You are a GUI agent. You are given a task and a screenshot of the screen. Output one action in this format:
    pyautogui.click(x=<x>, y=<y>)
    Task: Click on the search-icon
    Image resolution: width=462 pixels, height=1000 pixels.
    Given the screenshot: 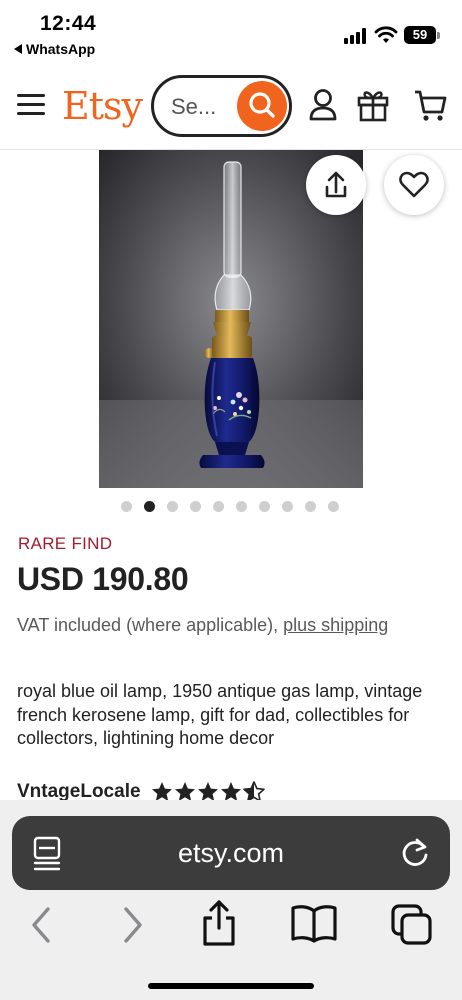 What is the action you would take?
    pyautogui.click(x=262, y=105)
    